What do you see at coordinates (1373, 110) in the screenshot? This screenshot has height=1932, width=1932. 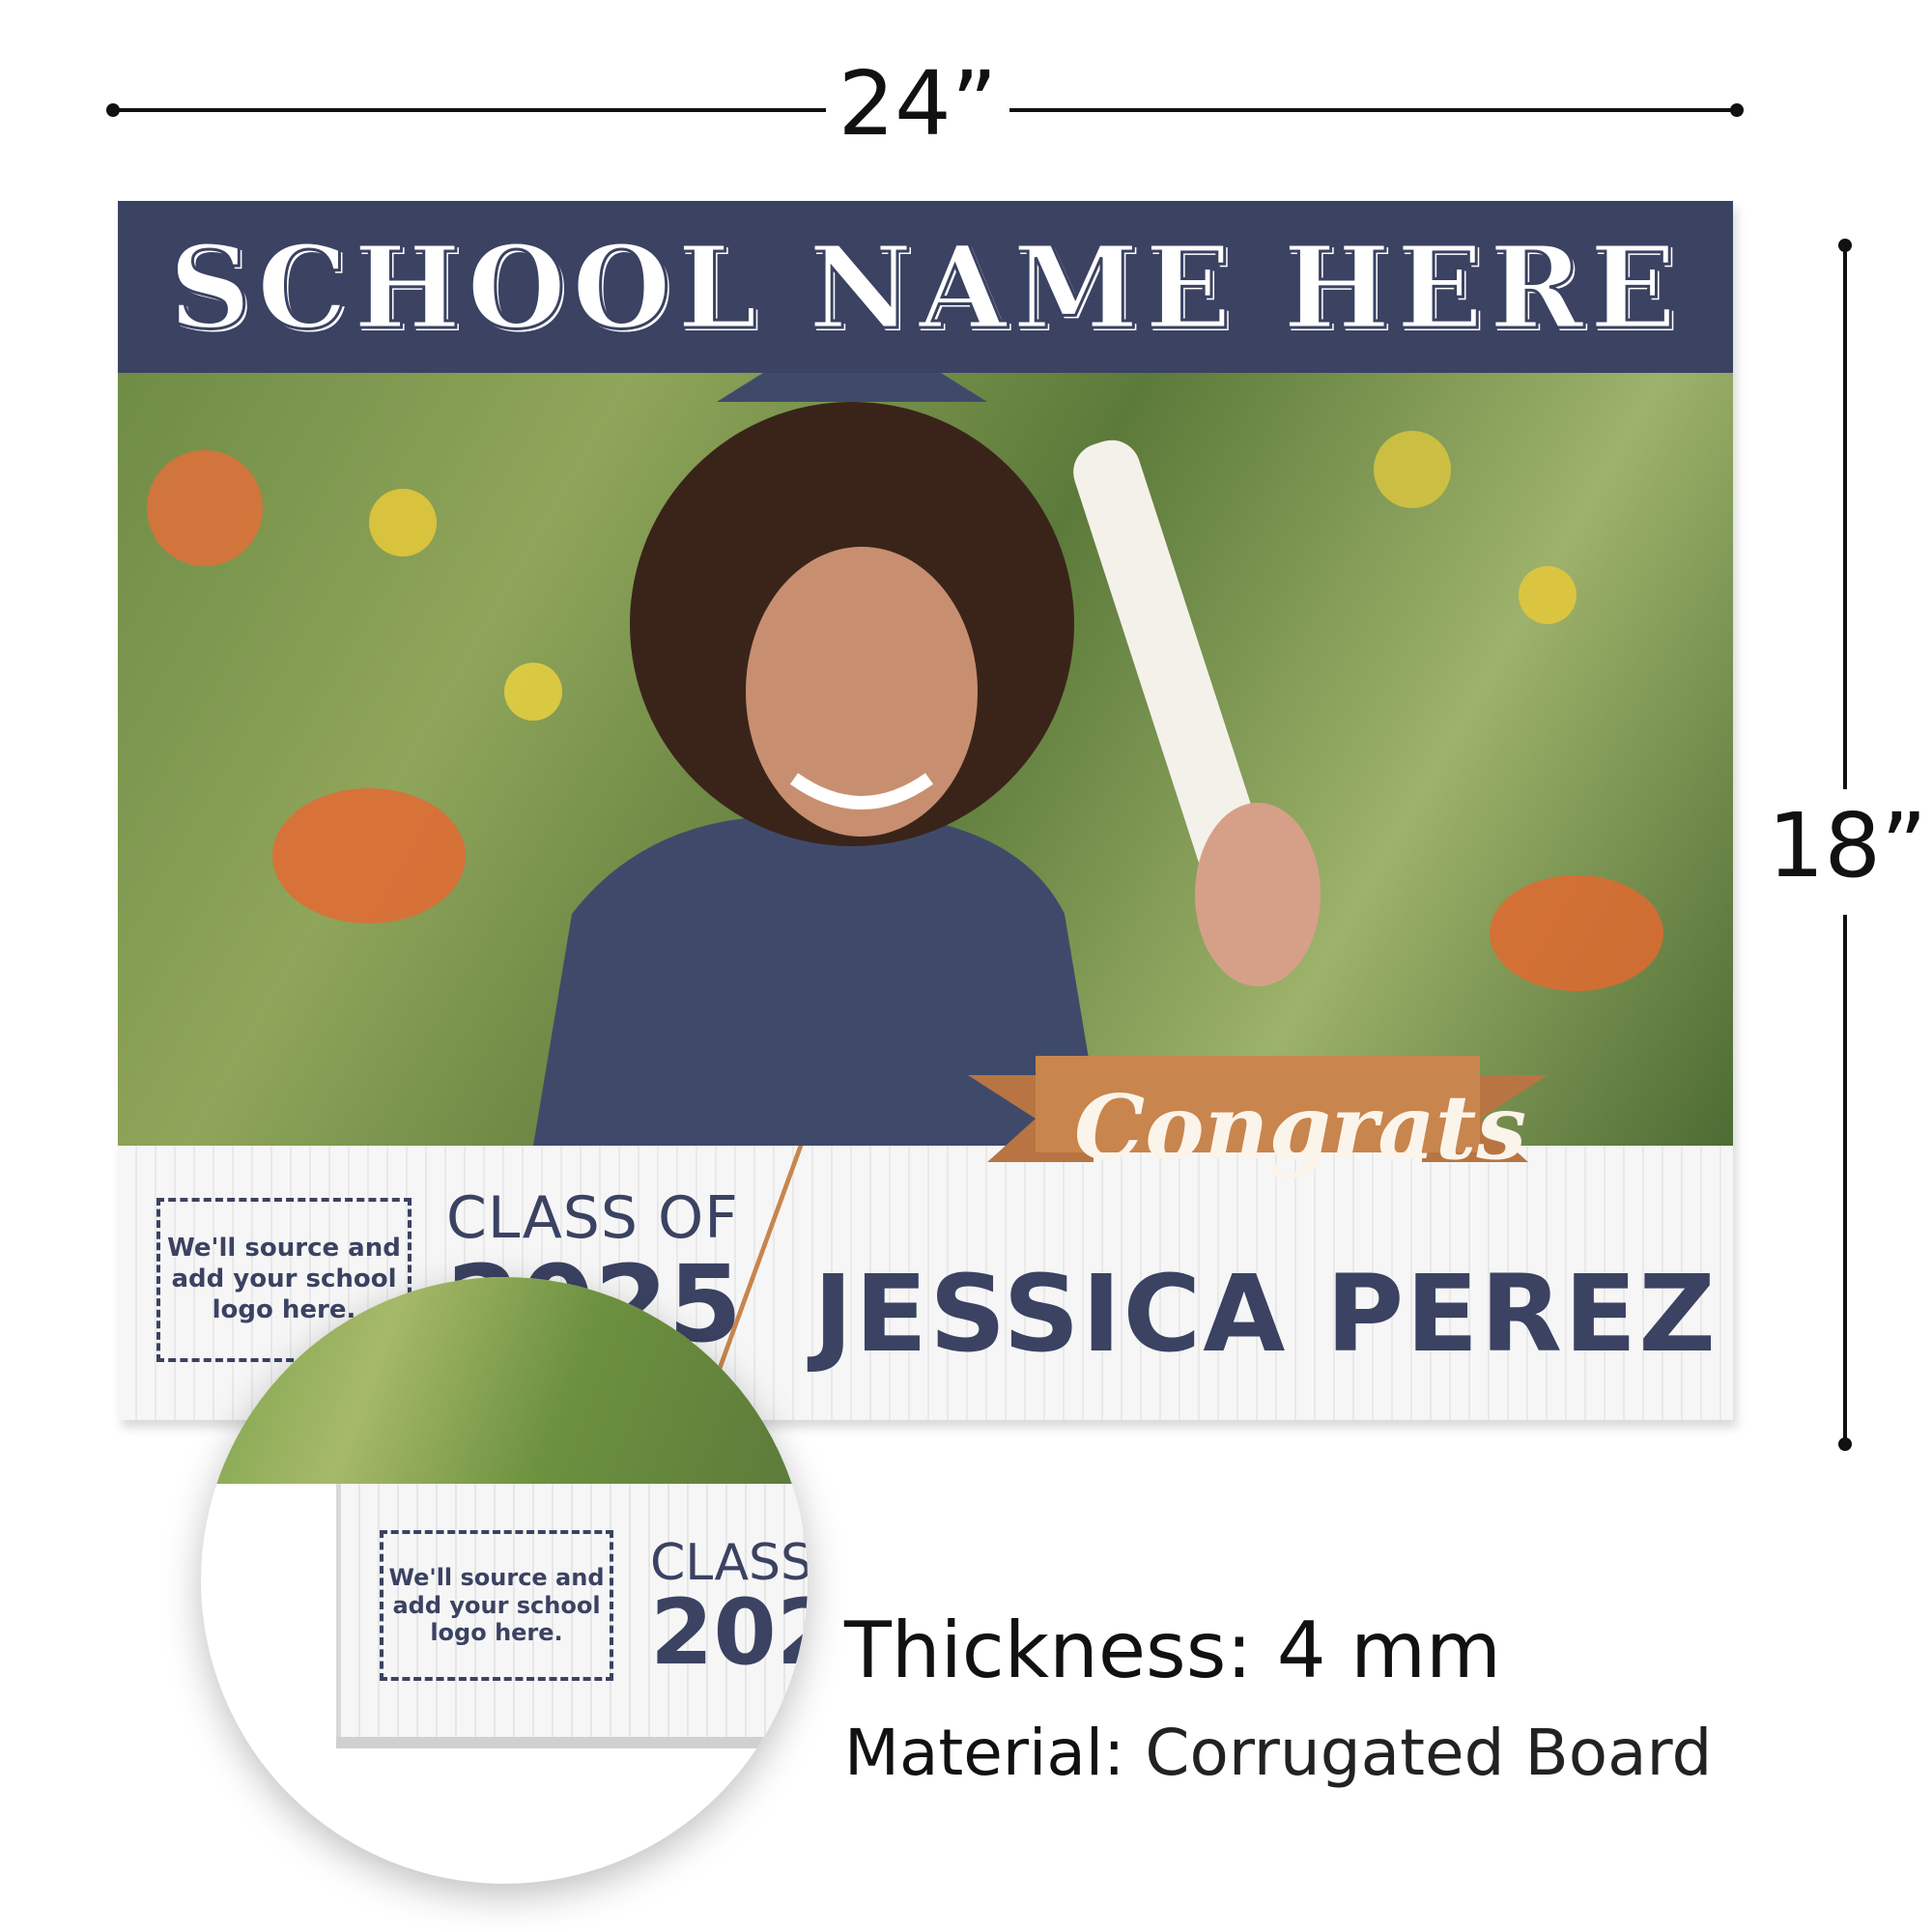 I see `dimension-line-right` at bounding box center [1373, 110].